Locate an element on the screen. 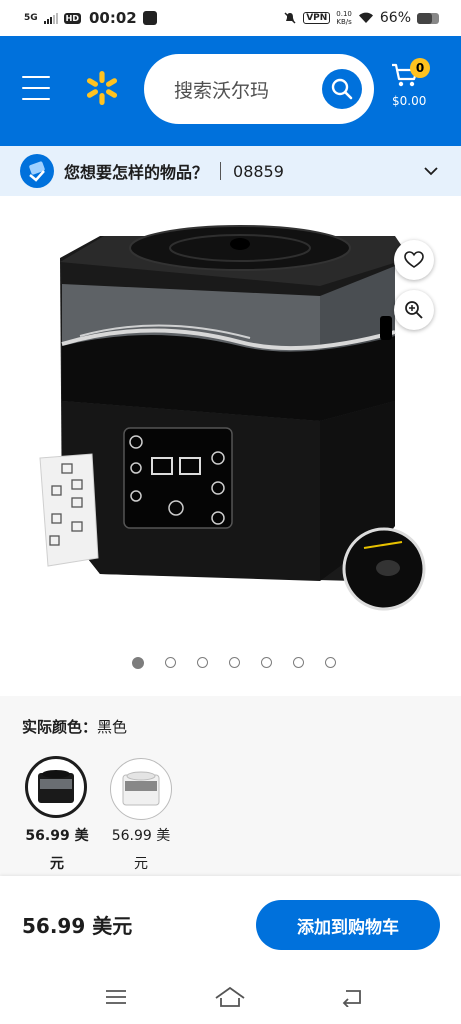 The width and height of the screenshot is (461, 1024). search-button is located at coordinates (342, 89).